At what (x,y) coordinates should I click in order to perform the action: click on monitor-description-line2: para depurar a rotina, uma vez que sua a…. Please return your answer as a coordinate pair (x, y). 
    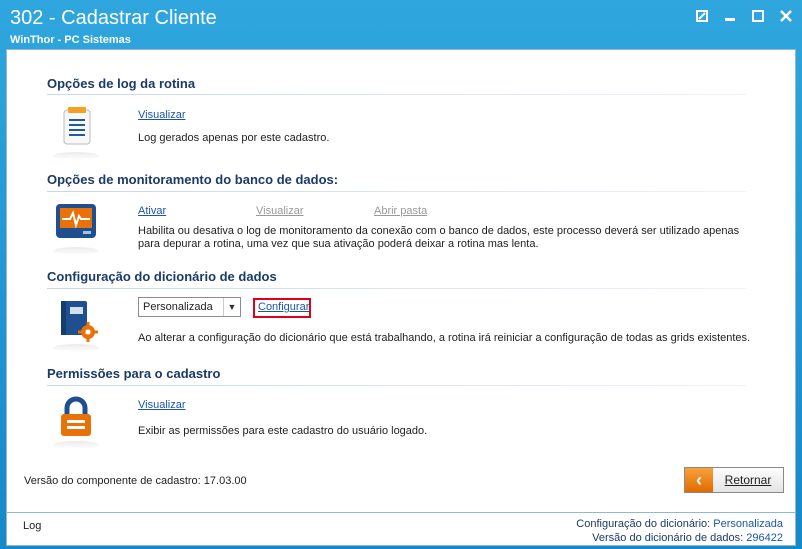
    Looking at the image, I should click on (338, 244).